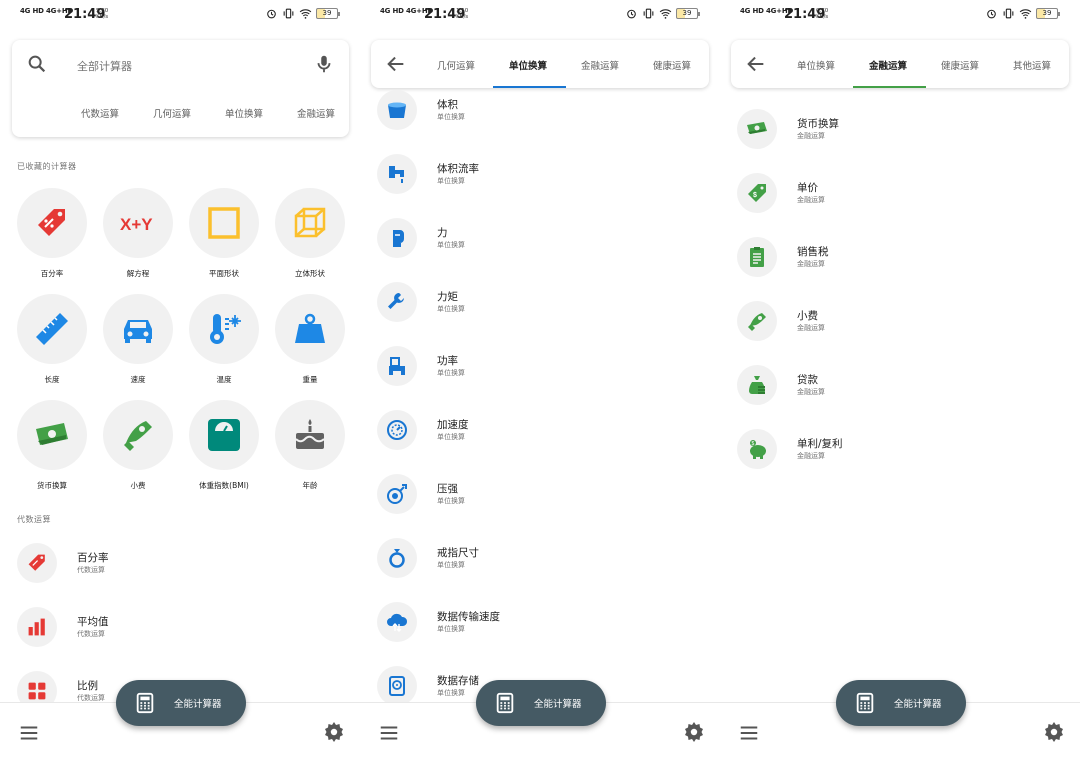 This screenshot has width=1080, height=760. I want to click on category-tab-bar: 几何运算 单位换算 金融运算 健康运算, so click(540, 64).